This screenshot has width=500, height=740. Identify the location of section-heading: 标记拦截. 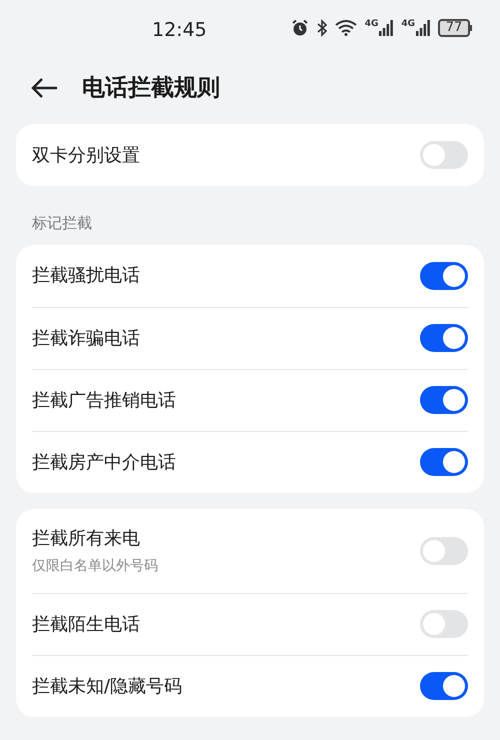
(62, 223).